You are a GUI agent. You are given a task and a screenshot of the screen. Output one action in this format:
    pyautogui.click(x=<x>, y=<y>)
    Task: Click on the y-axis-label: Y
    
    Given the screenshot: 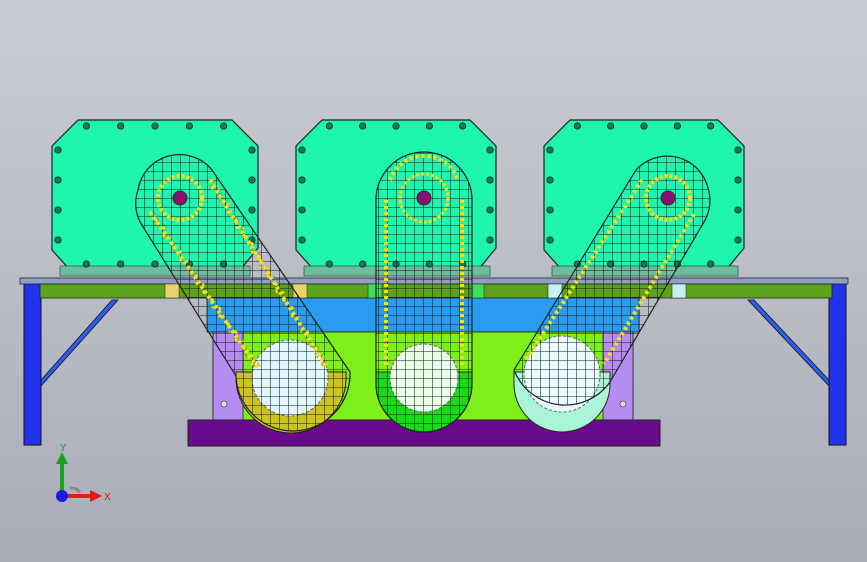 What is the action you would take?
    pyautogui.click(x=63, y=448)
    